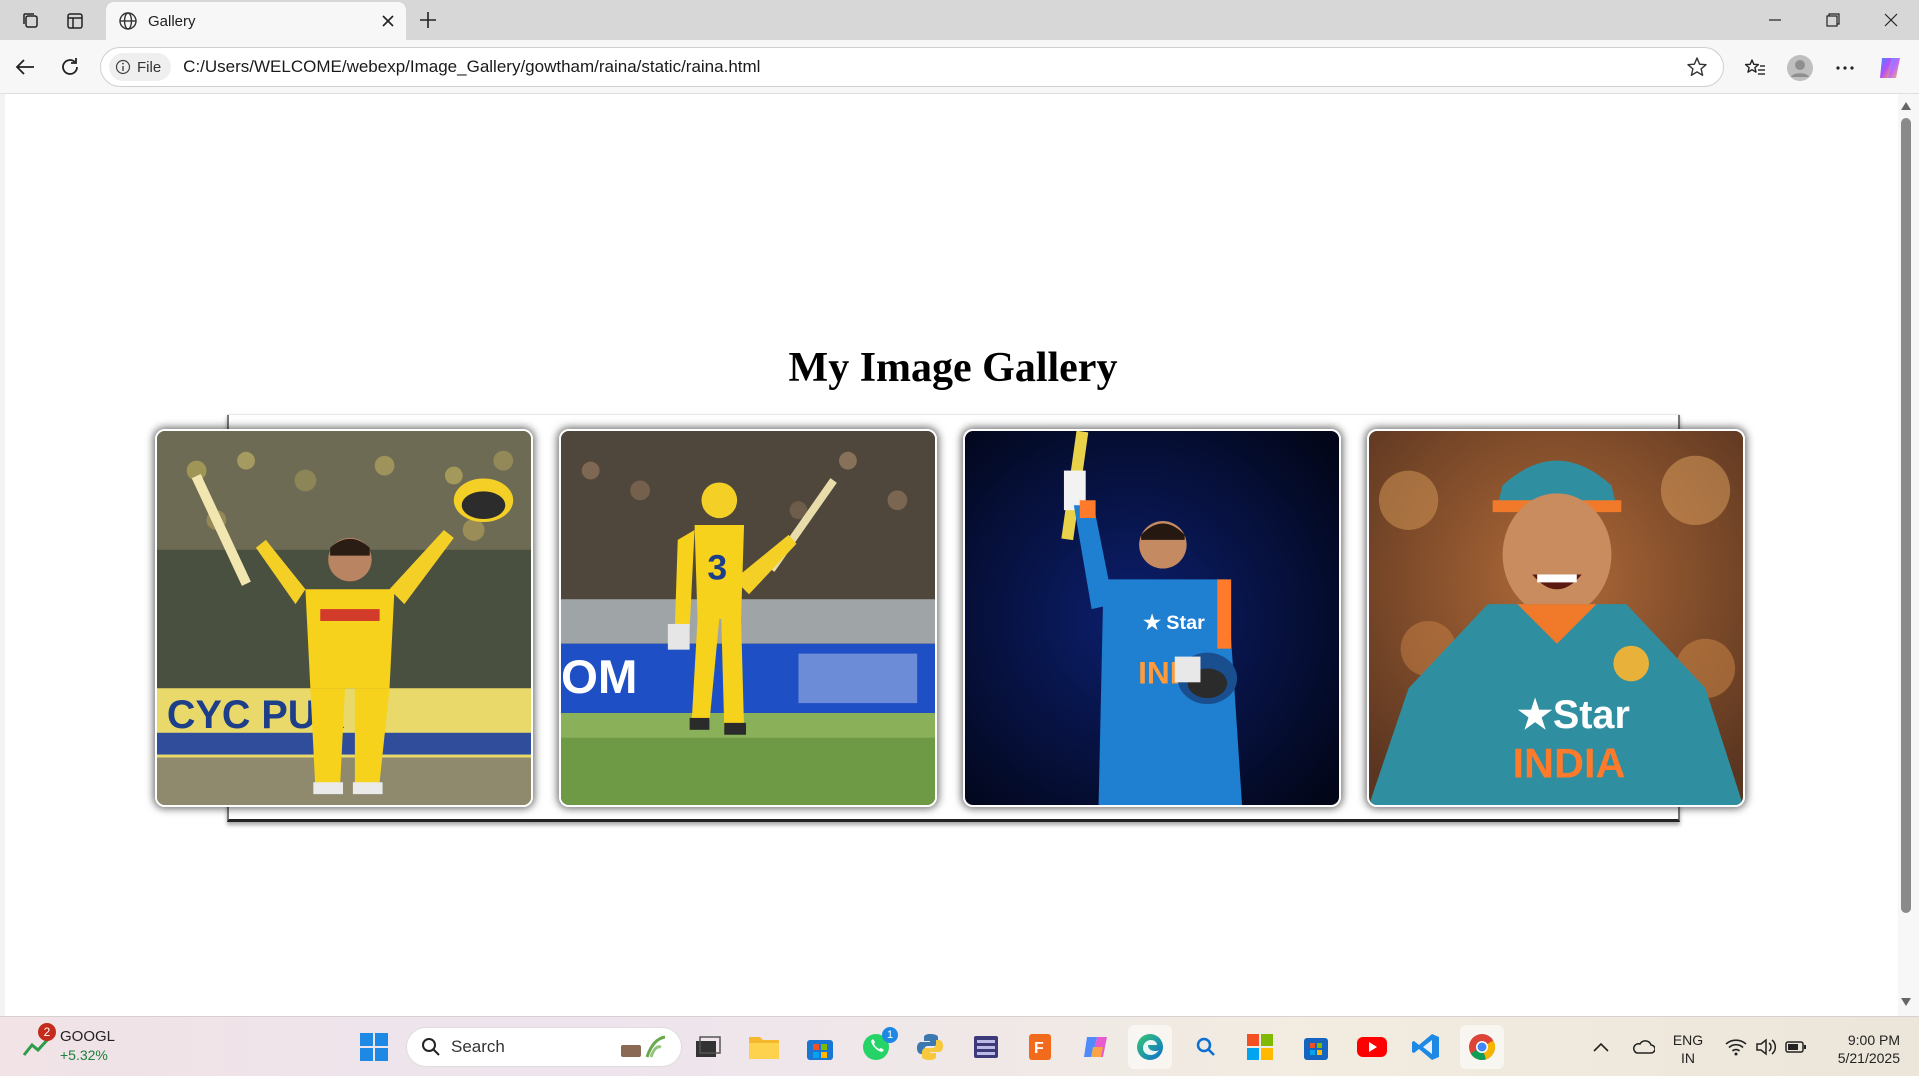 Image resolution: width=1919 pixels, height=1076 pixels. What do you see at coordinates (1855, 1049) in the screenshot?
I see `system-clock: 9:00 PM 5/21/2025` at bounding box center [1855, 1049].